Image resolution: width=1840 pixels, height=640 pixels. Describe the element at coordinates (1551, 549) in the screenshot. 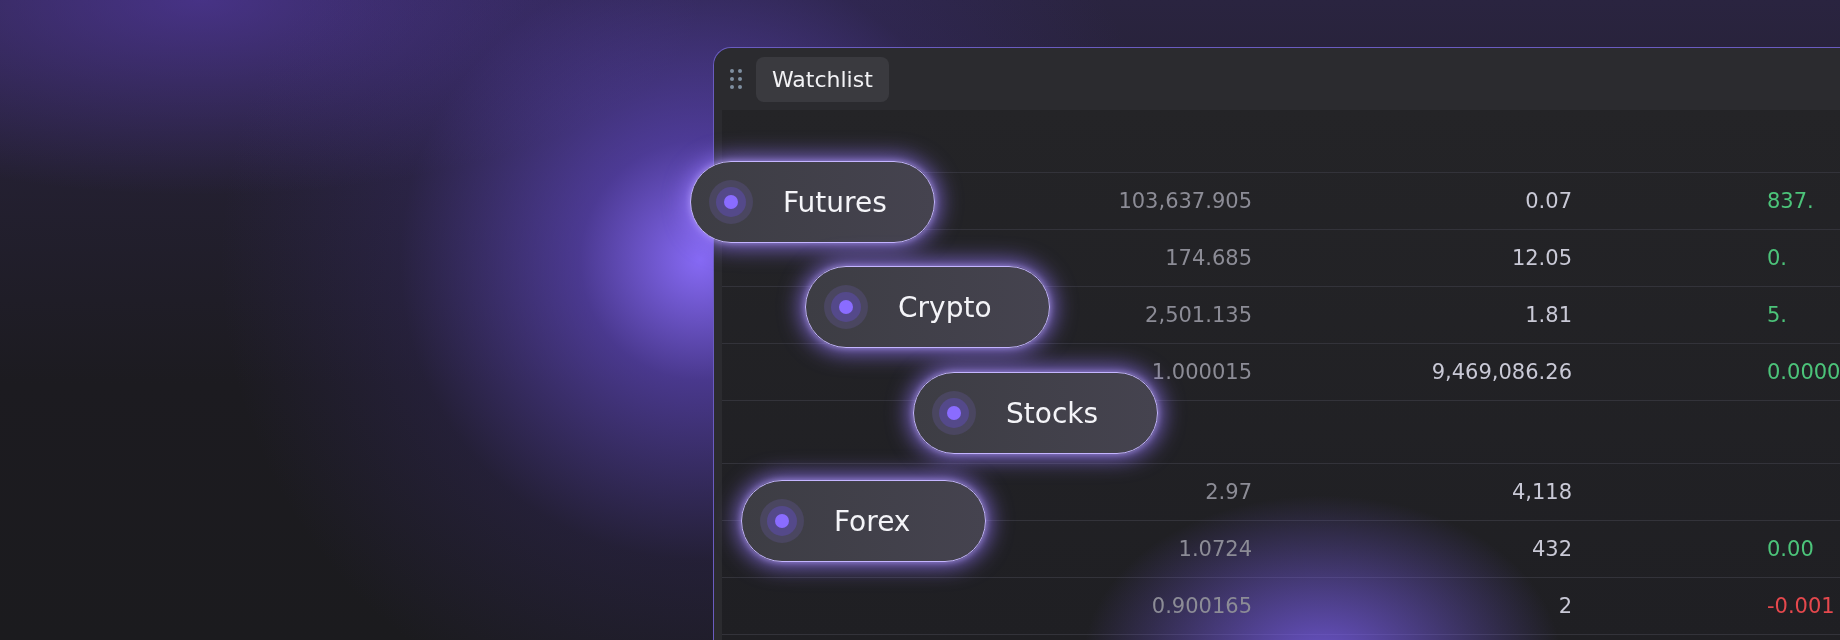

I see `volume-text: 432` at that location.